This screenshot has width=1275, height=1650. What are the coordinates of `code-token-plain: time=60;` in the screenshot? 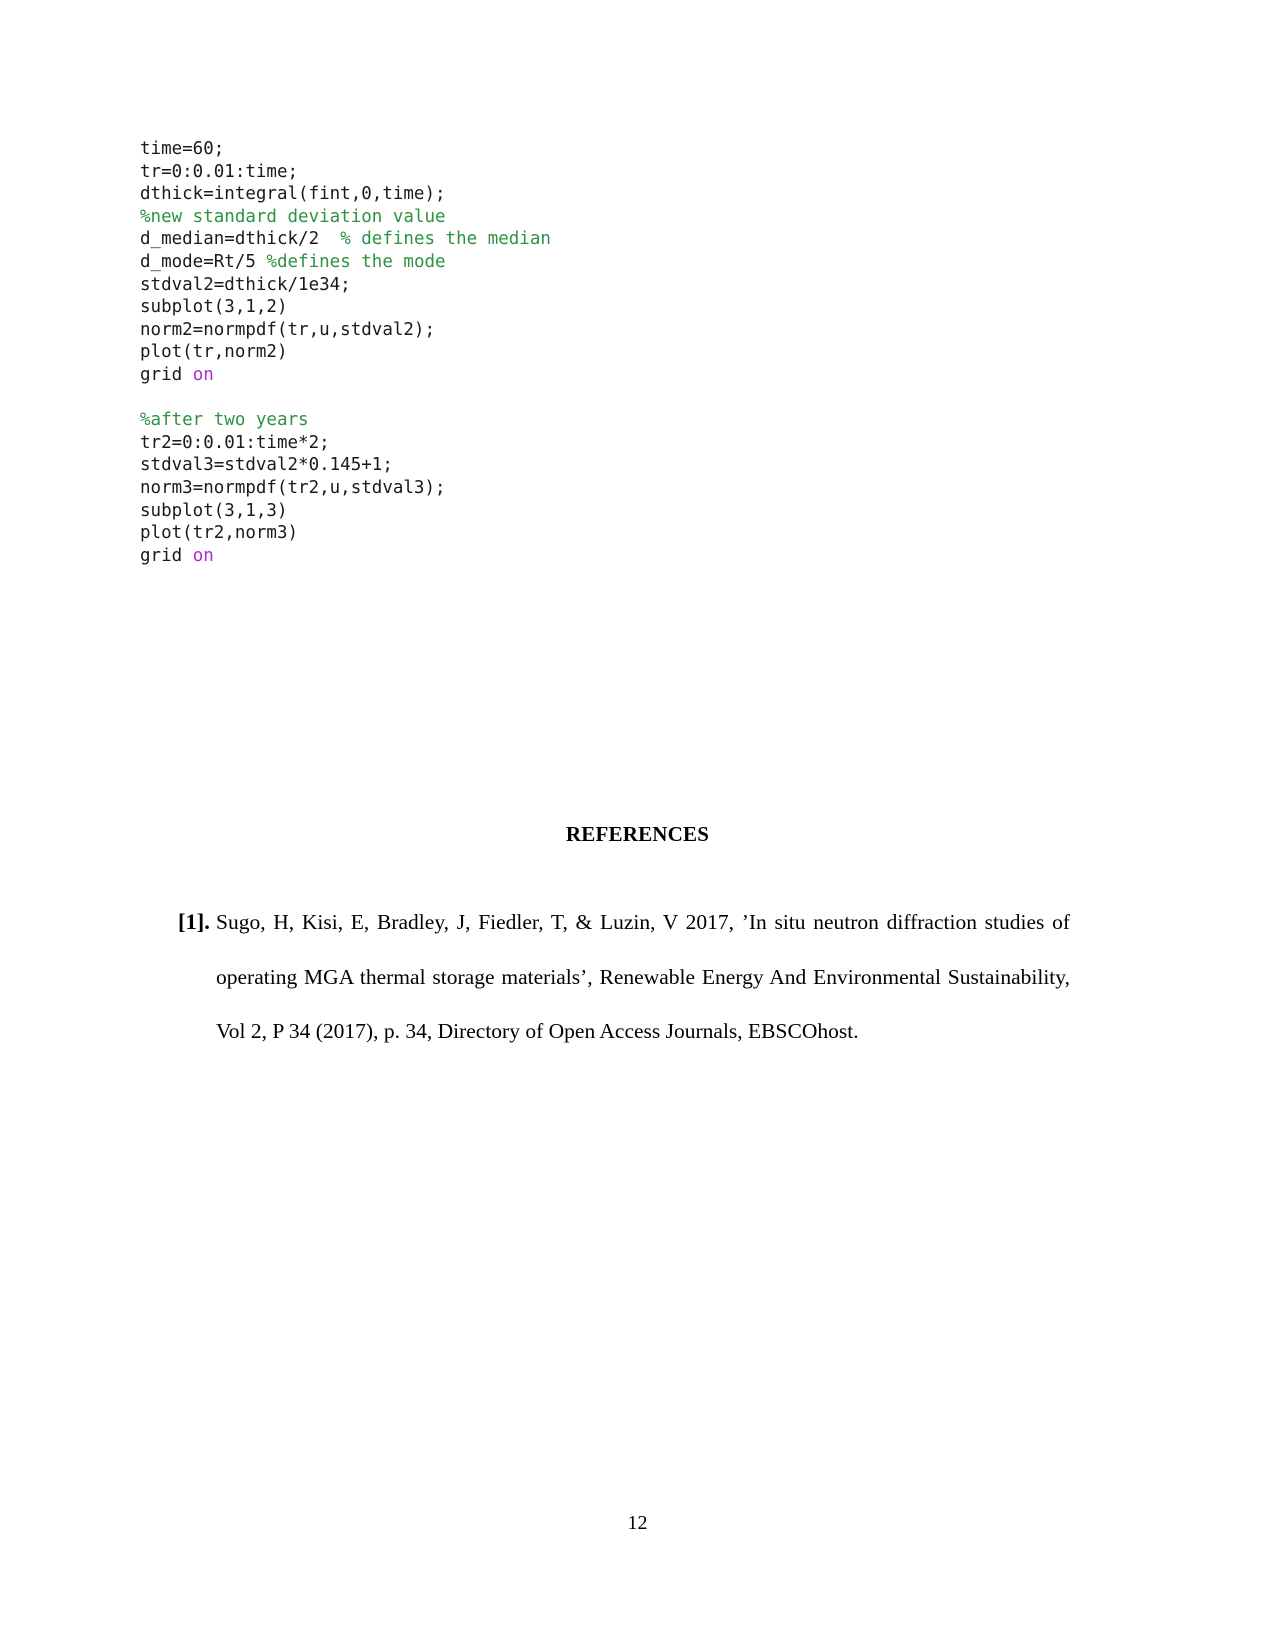 It's located at (182, 149).